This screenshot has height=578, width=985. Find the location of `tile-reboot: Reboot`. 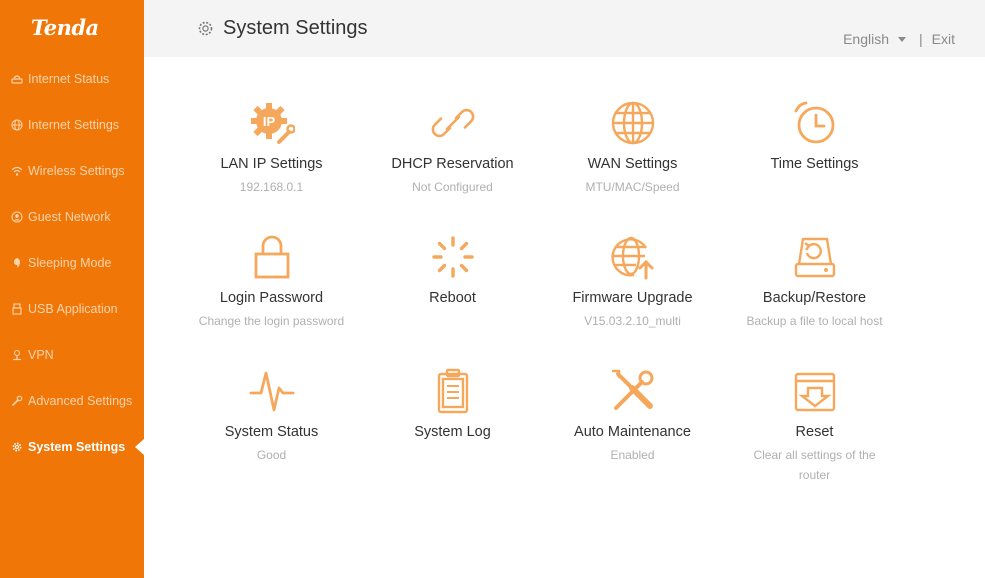

tile-reboot: Reboot is located at coordinates (452, 272).